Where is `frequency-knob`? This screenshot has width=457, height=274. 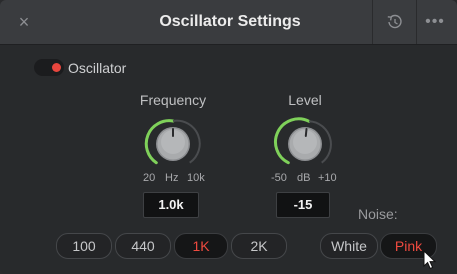
frequency-knob is located at coordinates (173, 144).